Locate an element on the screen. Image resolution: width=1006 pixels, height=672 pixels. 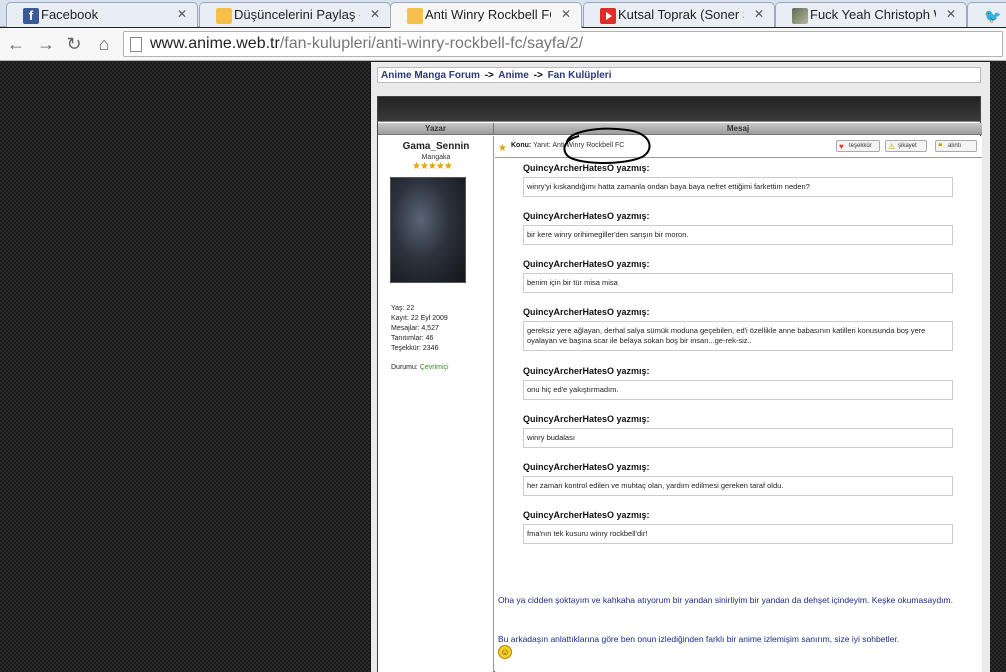
breadcrumb-link-forum: Anime Manga Forum is located at coordinates (430, 75).